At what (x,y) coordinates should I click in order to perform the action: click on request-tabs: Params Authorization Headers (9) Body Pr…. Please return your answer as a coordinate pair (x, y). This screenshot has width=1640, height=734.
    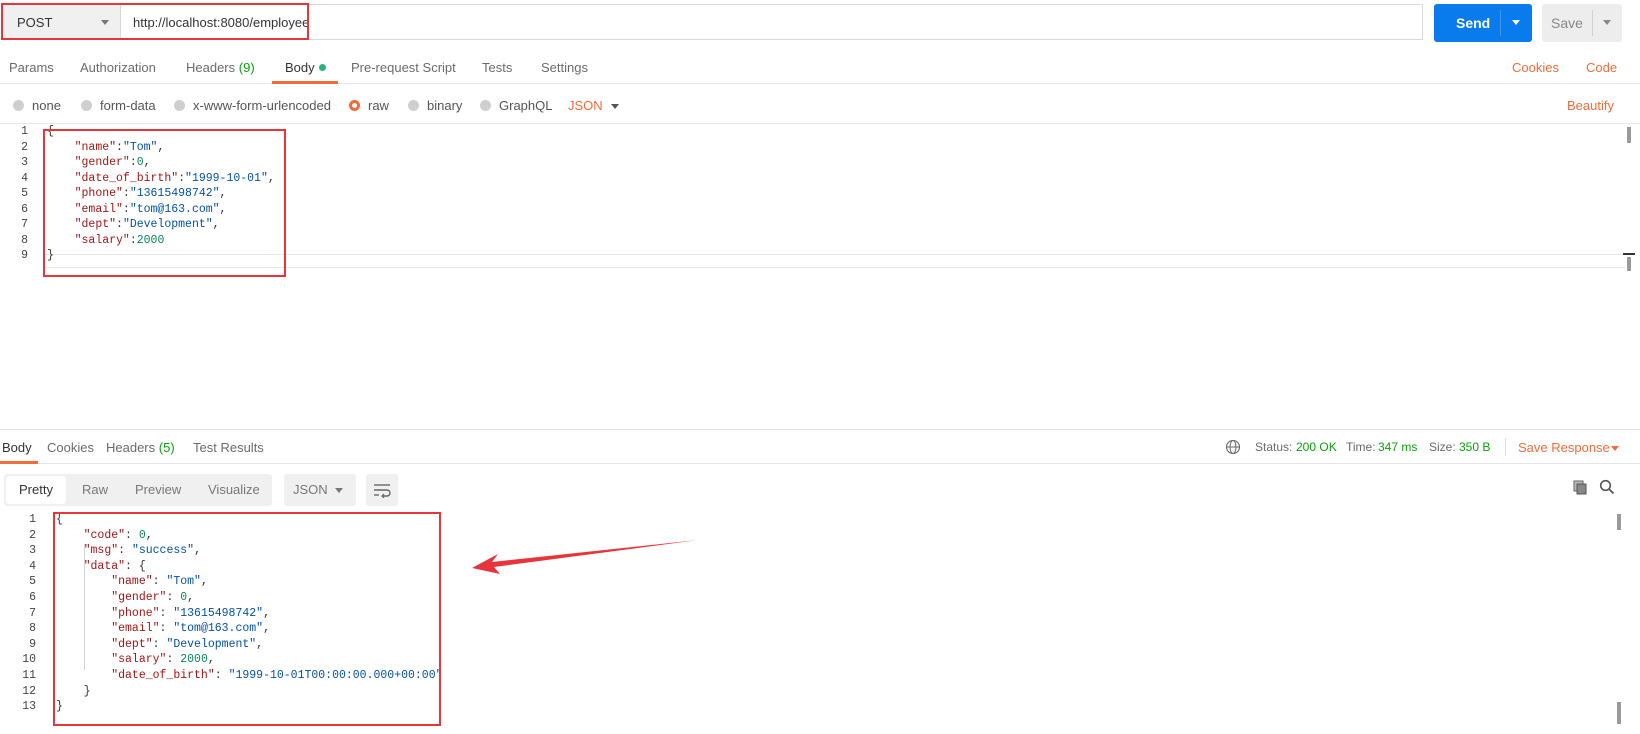
    Looking at the image, I should click on (820, 67).